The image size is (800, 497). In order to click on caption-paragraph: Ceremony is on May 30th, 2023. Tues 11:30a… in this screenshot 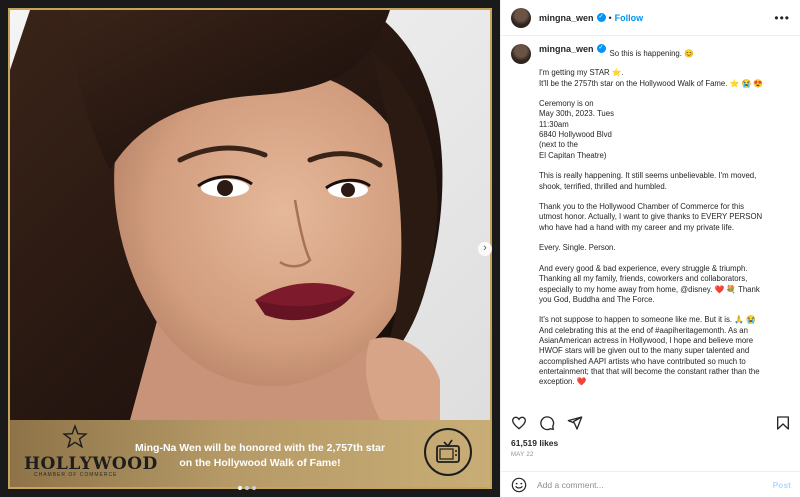, I will do `click(665, 130)`.